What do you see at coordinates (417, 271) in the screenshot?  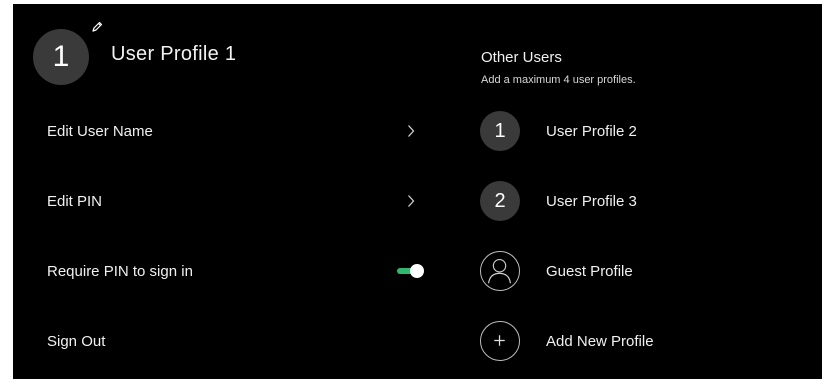 I see `toggle-knob` at bounding box center [417, 271].